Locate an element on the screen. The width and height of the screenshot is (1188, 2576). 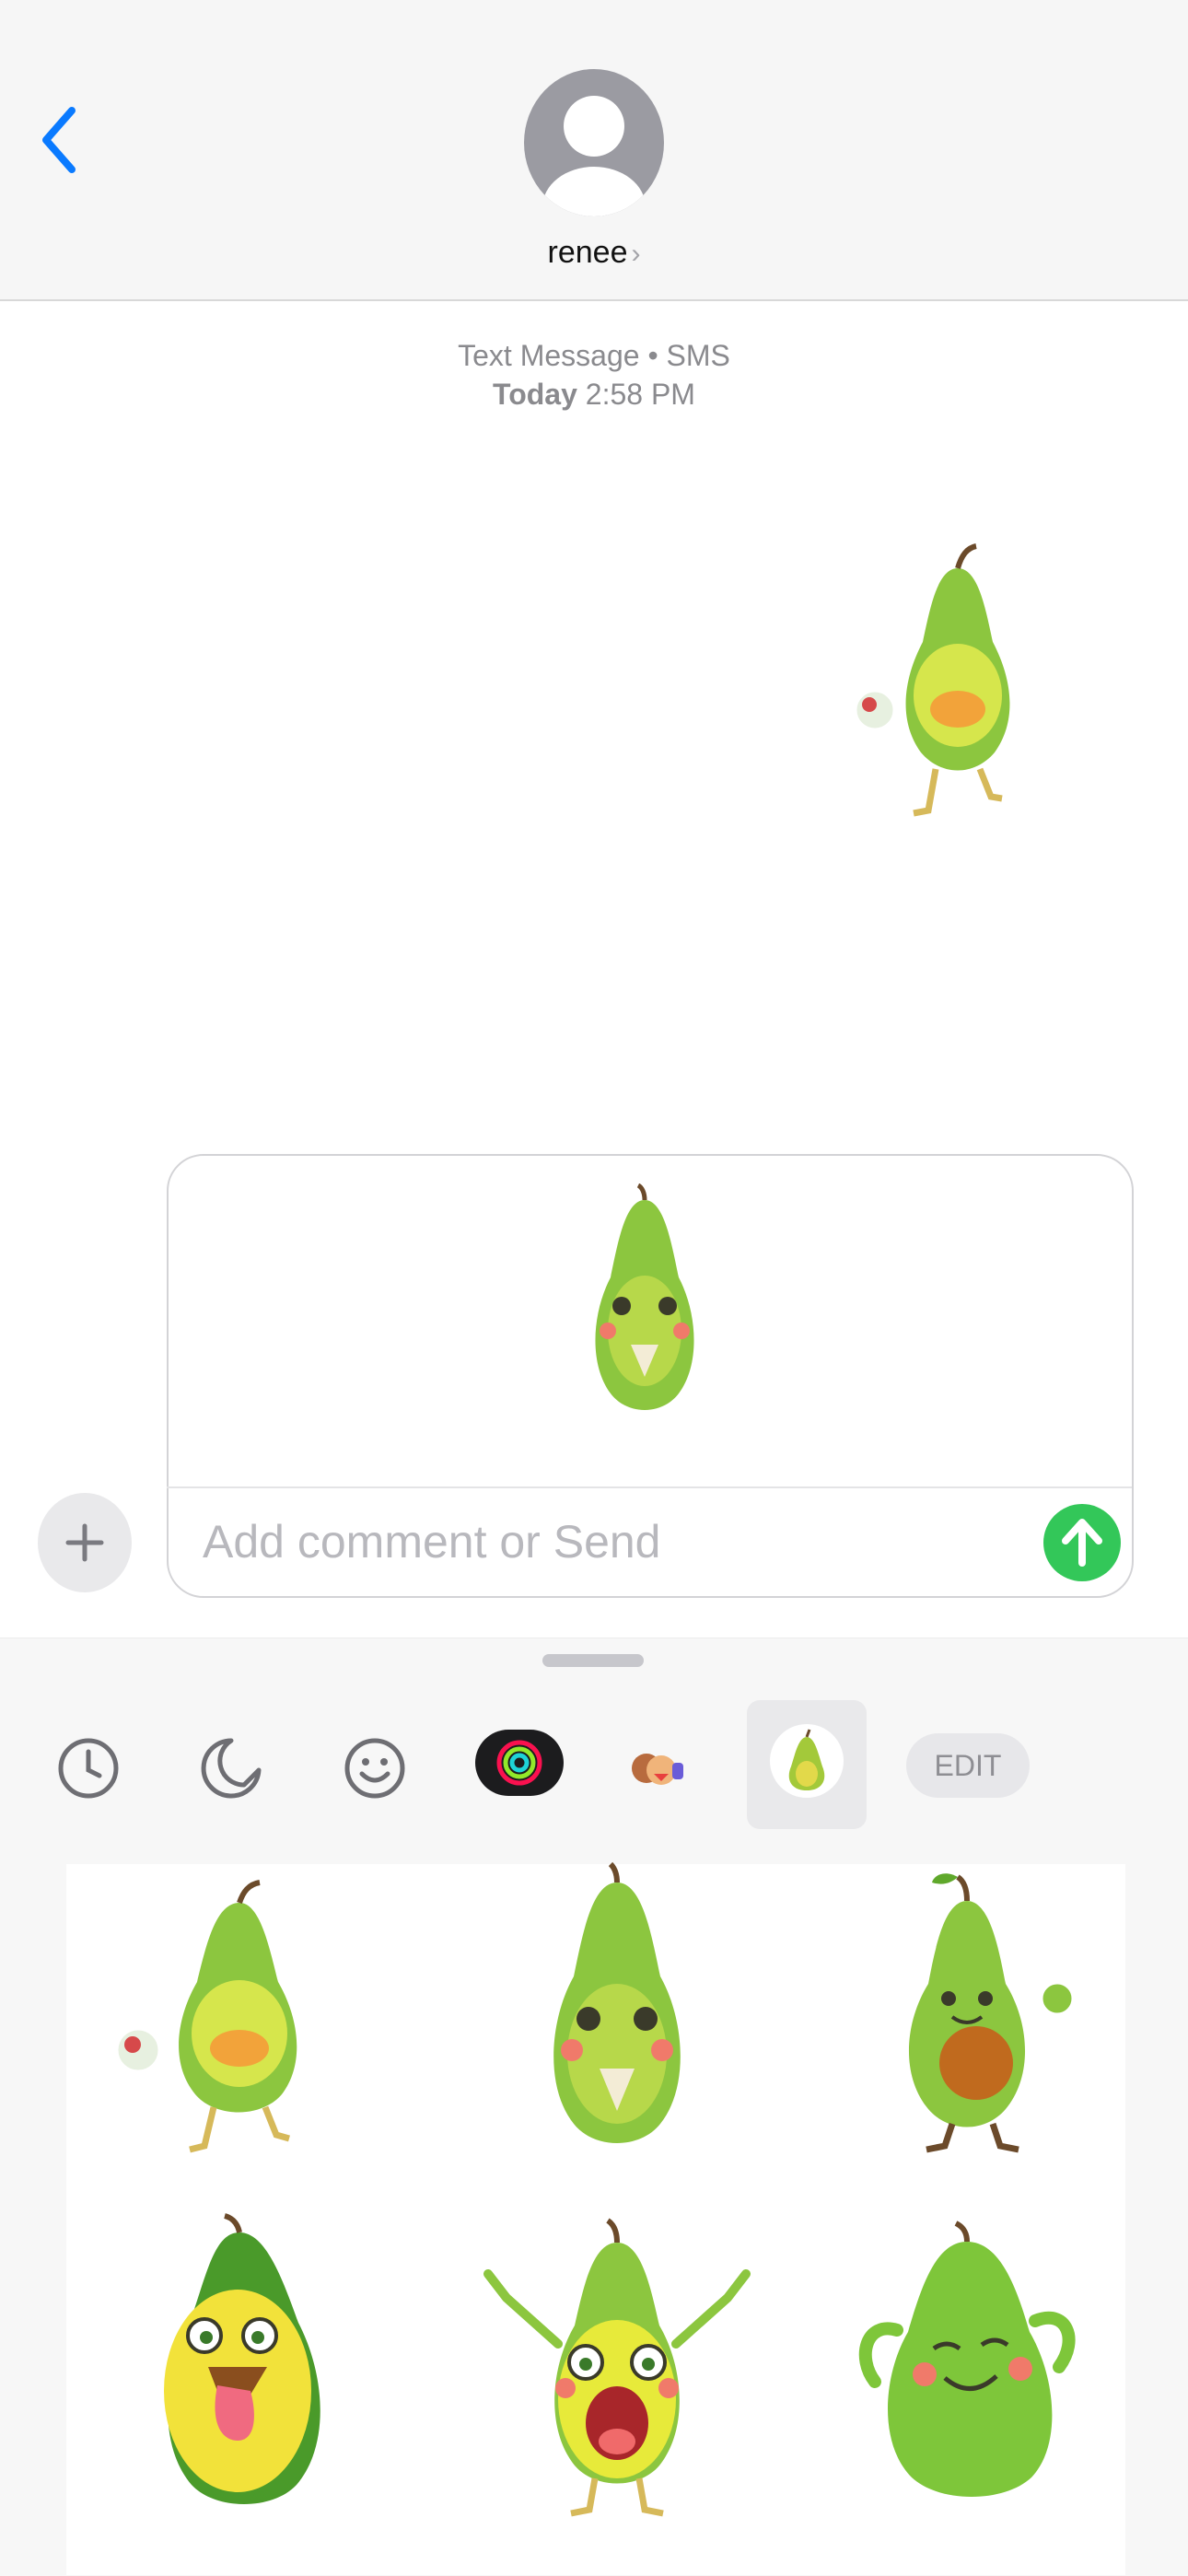
activity-tab is located at coordinates (519, 1763).